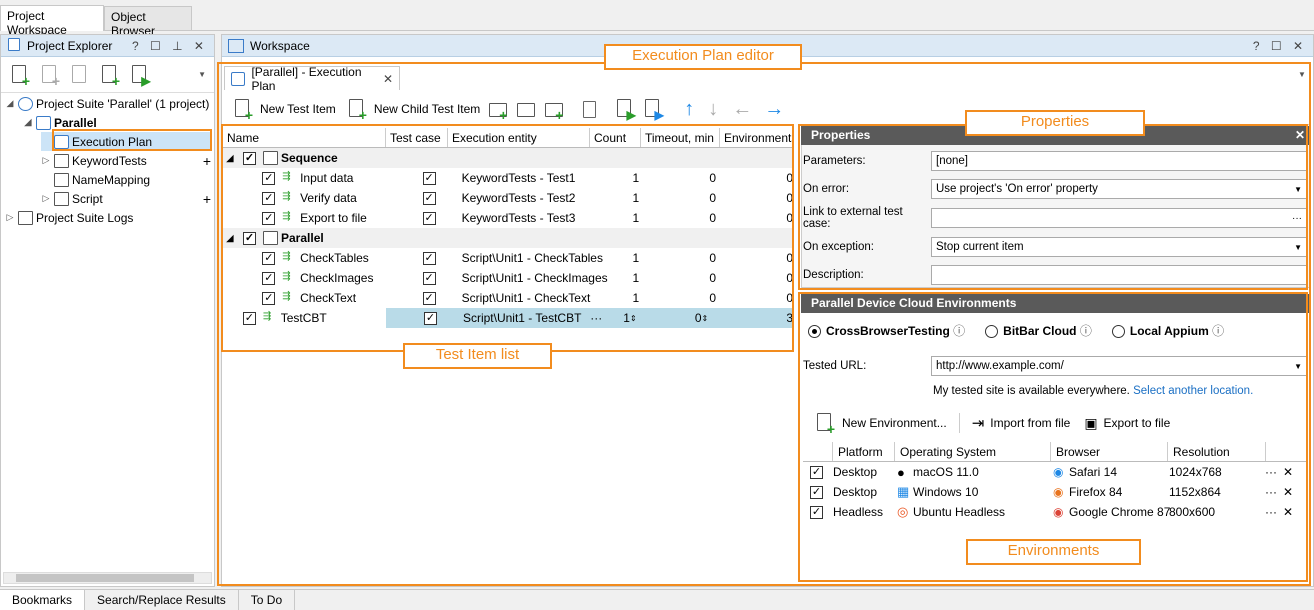  I want to click on tree-item-namemapping: NameMapping, so click(95, 179).